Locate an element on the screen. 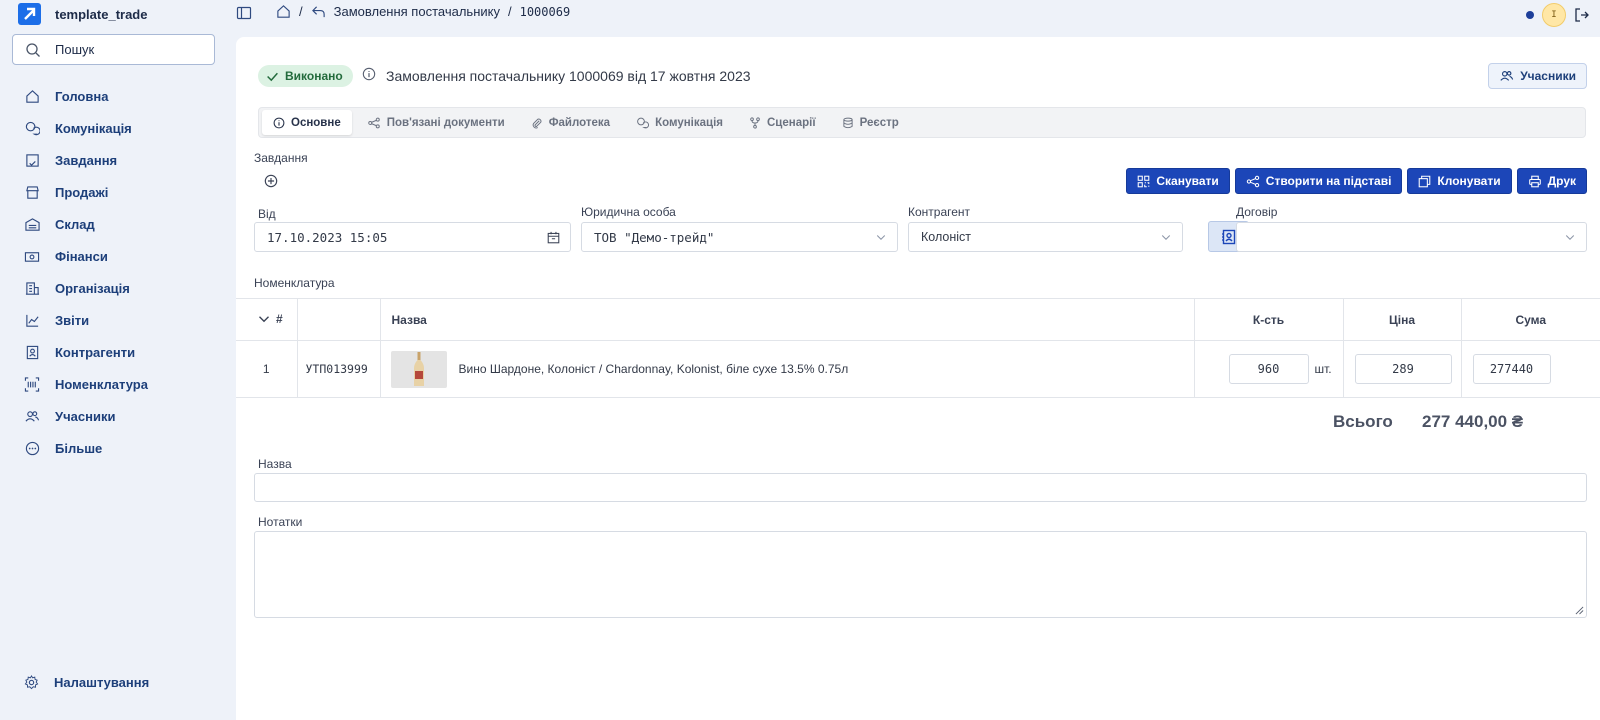 The width and height of the screenshot is (1600, 720). qty-input: 960 is located at coordinates (1268, 369).